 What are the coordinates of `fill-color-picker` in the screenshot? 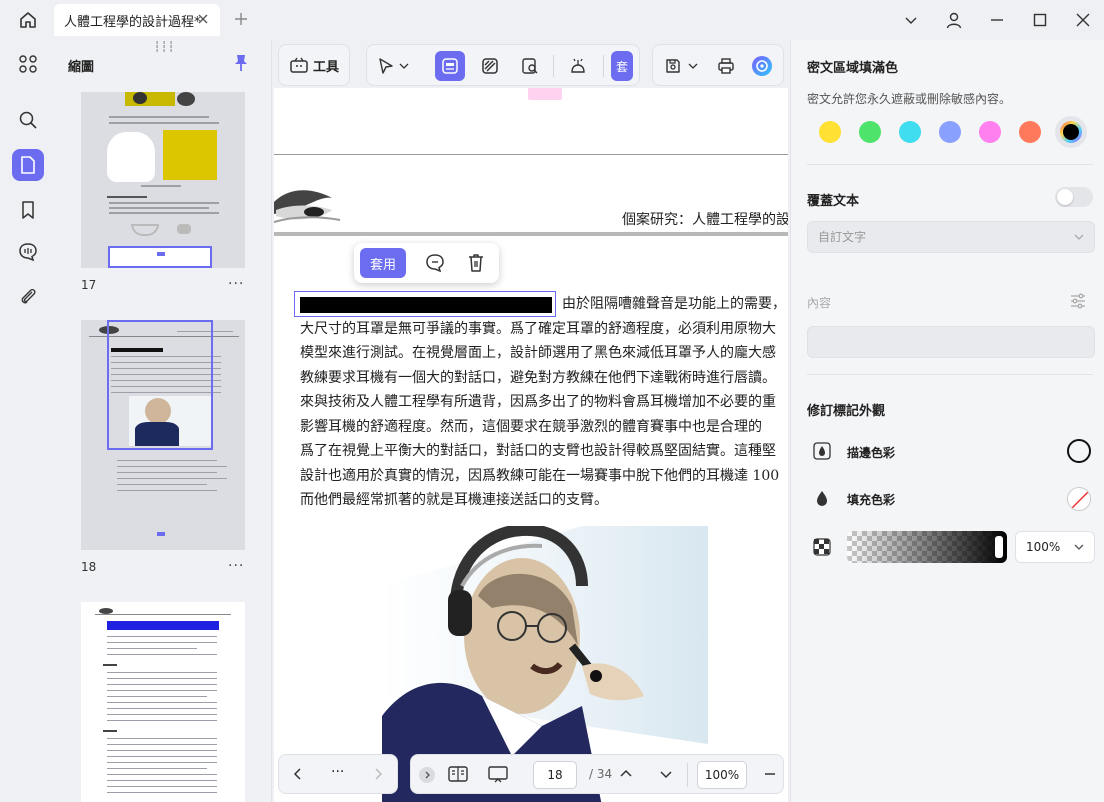 It's located at (1079, 499).